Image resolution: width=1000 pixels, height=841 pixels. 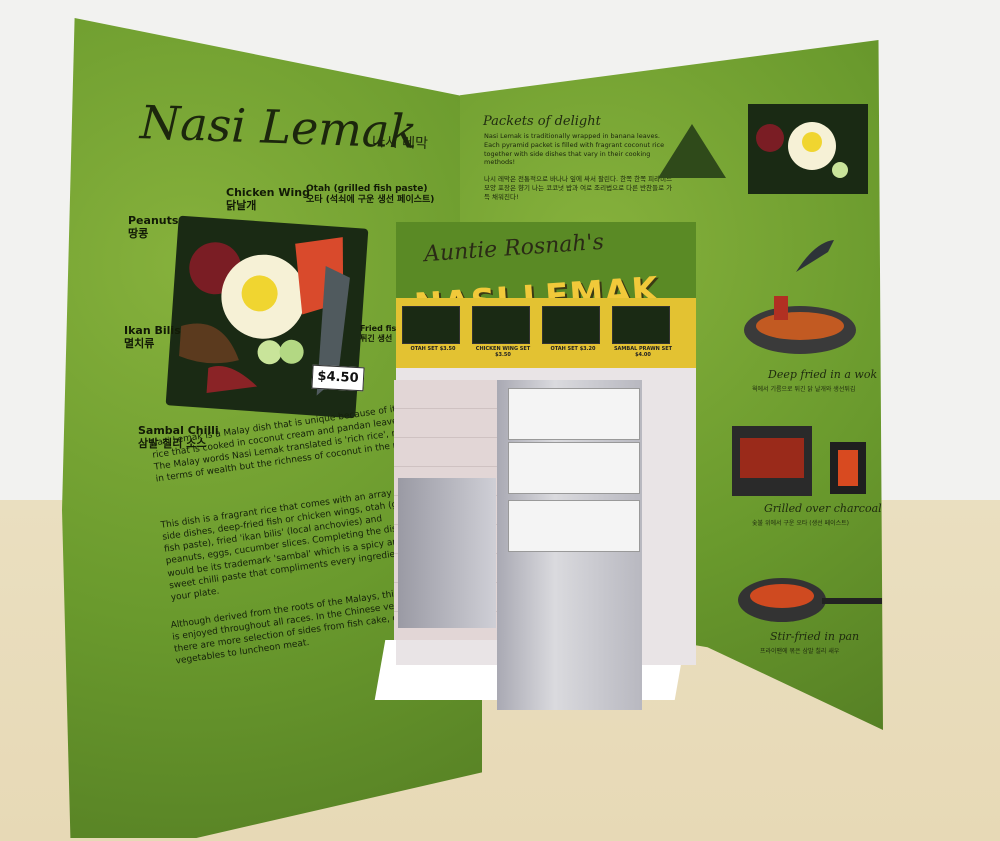 I want to click on grill-icon, so click(x=800, y=462).